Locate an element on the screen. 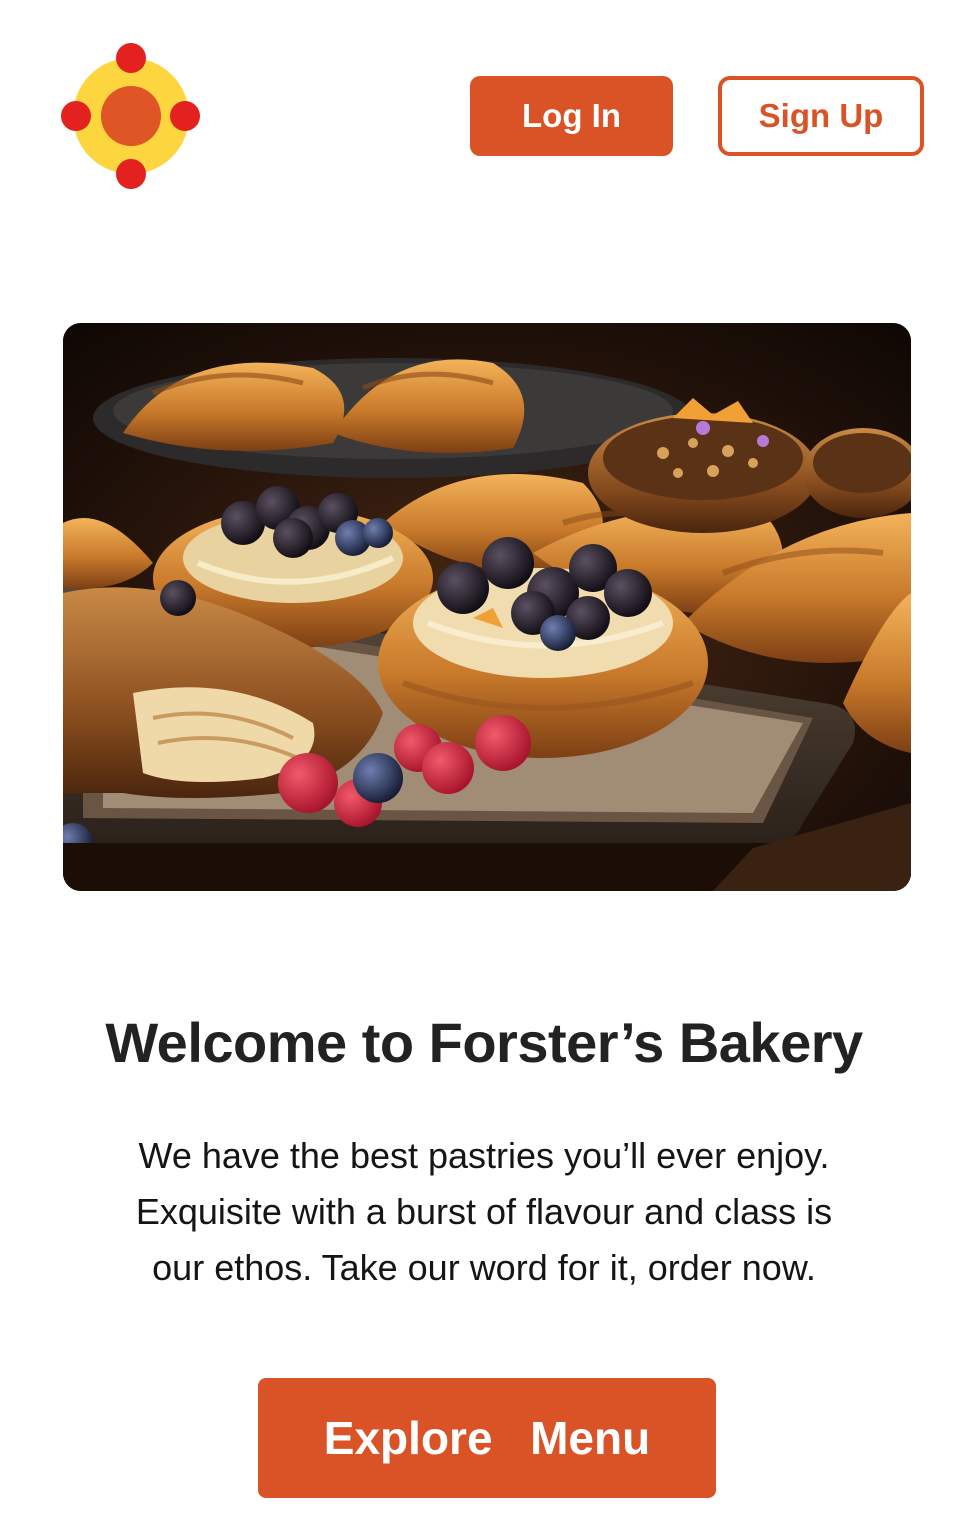 The image size is (968, 1518). explore-menu-button: Explore Menu is located at coordinates (487, 1438).